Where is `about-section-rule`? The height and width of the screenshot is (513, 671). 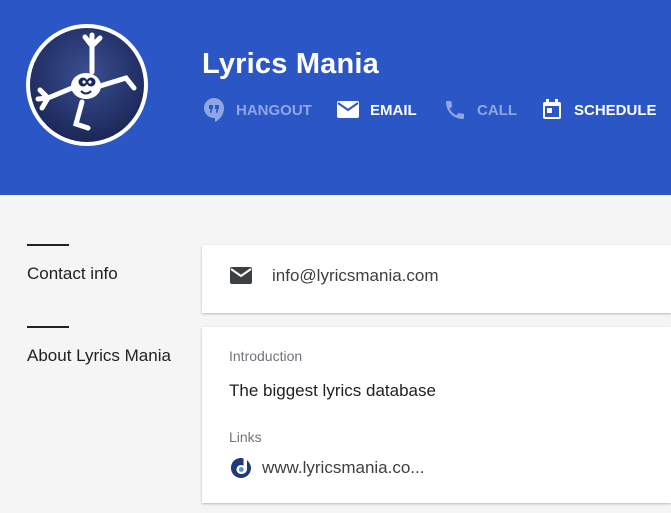
about-section-rule is located at coordinates (48, 327).